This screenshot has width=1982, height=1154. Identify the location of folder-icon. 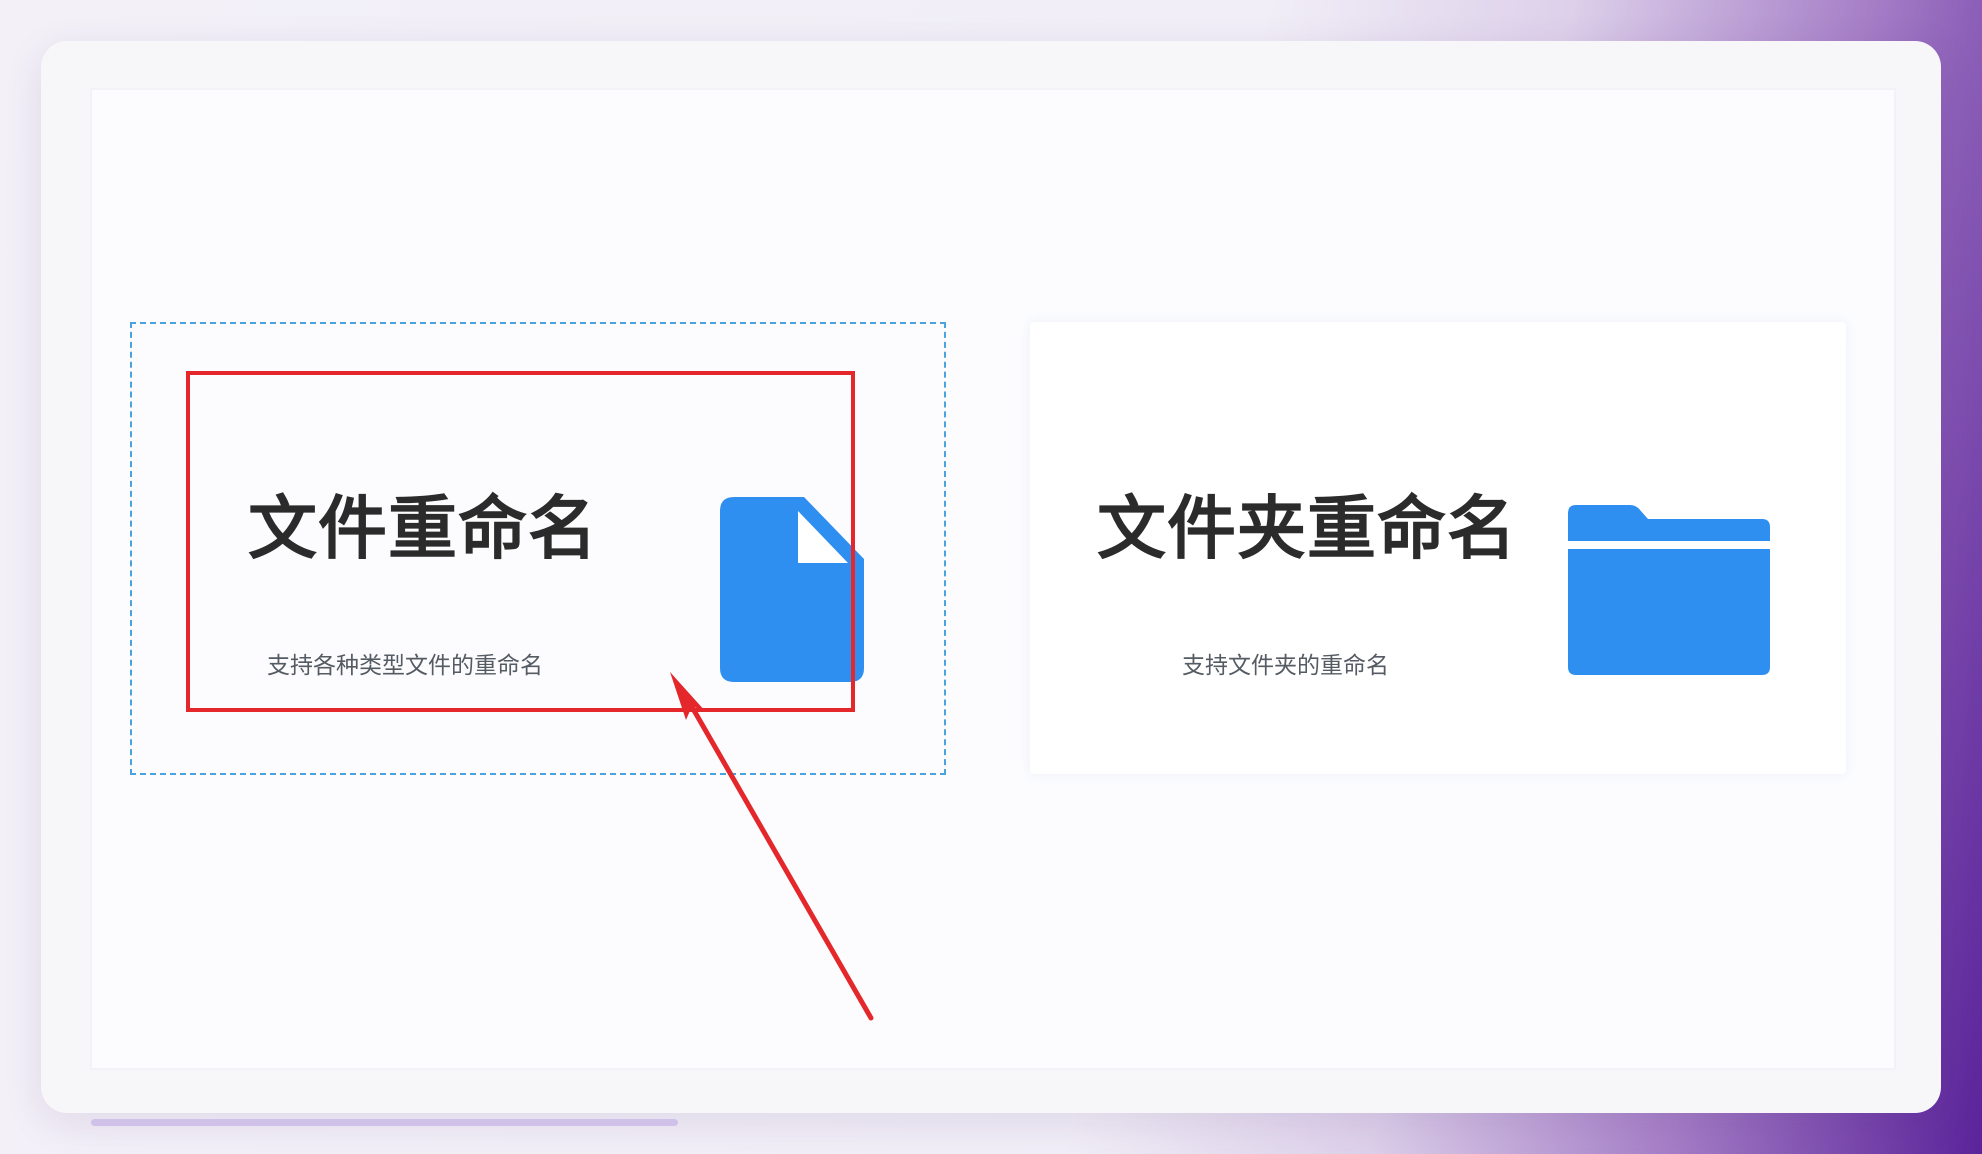
(1669, 590).